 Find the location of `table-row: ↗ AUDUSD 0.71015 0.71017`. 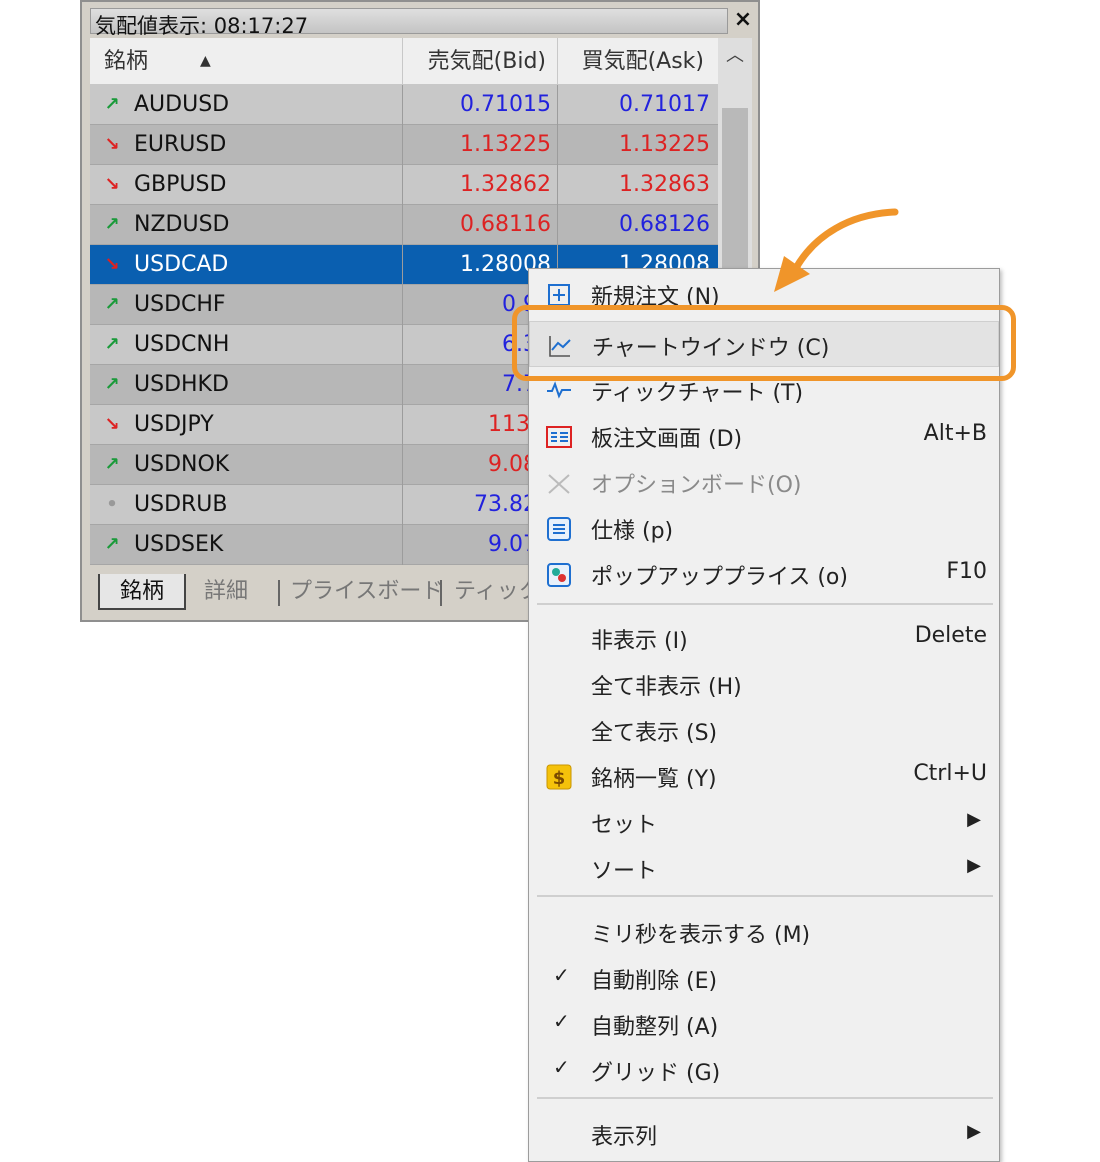

table-row: ↗ AUDUSD 0.71015 0.71017 is located at coordinates (404, 105).